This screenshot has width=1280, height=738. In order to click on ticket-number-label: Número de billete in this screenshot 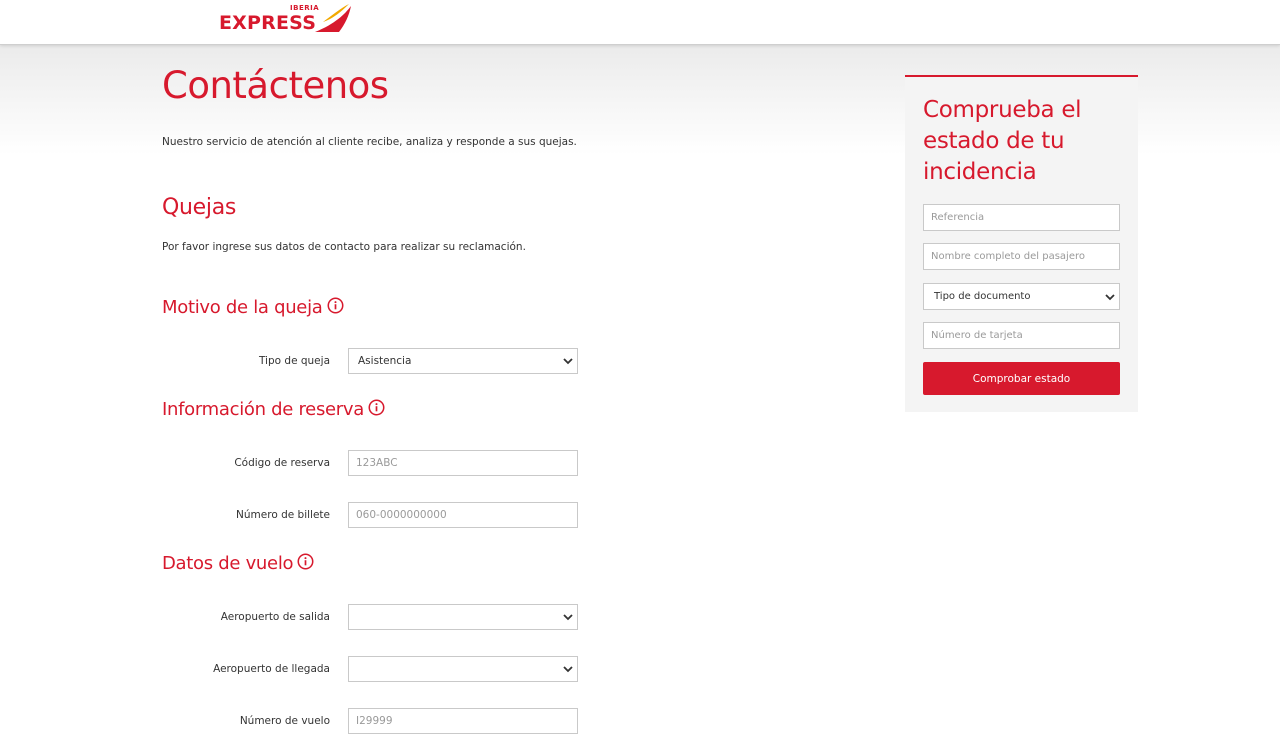, I will do `click(283, 515)`.